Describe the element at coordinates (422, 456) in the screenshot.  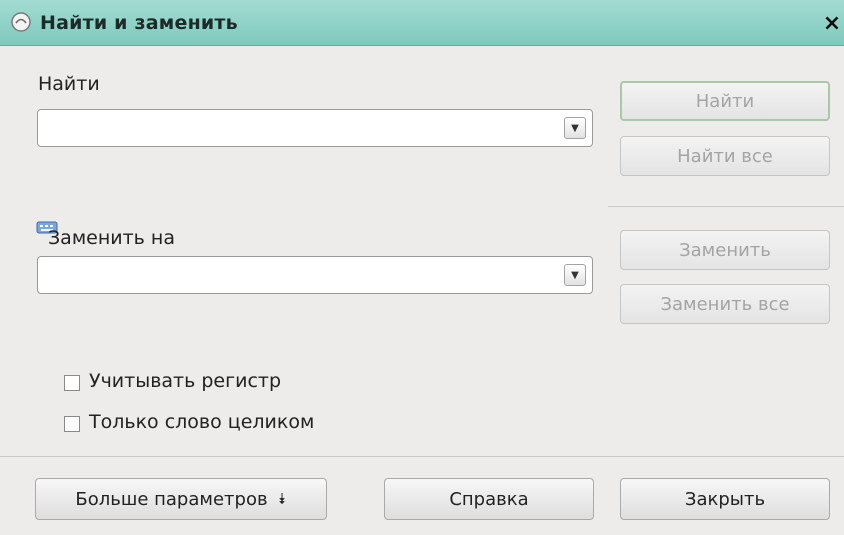
I see `footer-separator` at that location.